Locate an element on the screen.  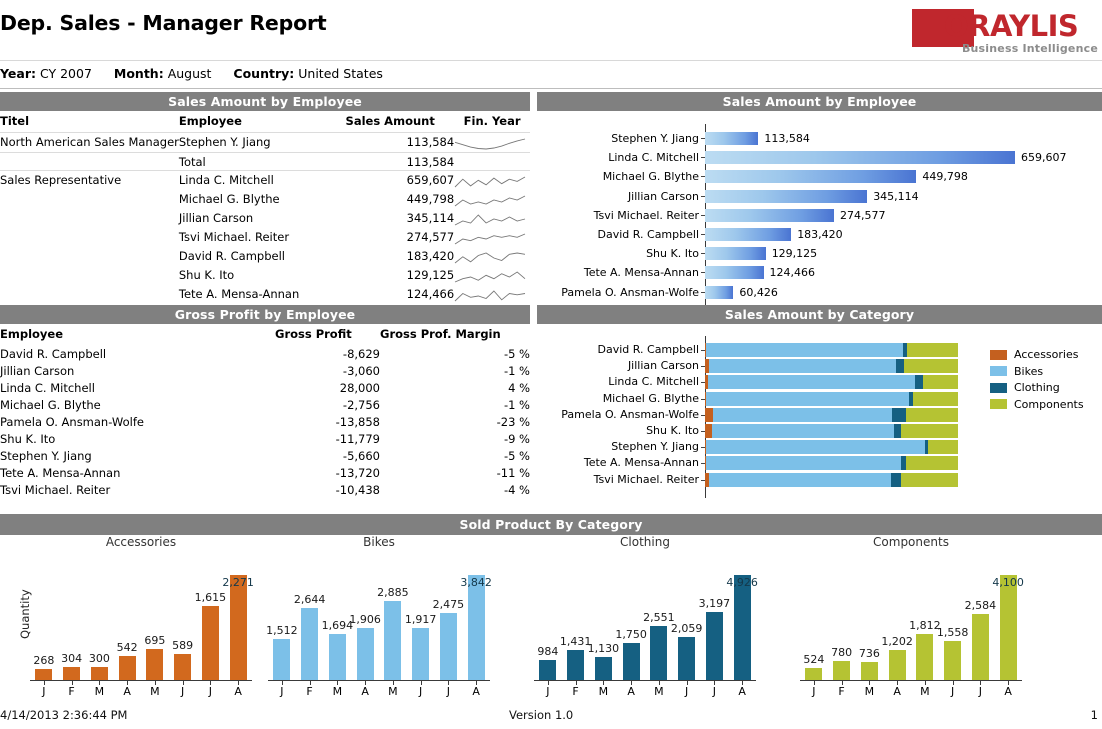
column-header: Titel is located at coordinates (89, 122).